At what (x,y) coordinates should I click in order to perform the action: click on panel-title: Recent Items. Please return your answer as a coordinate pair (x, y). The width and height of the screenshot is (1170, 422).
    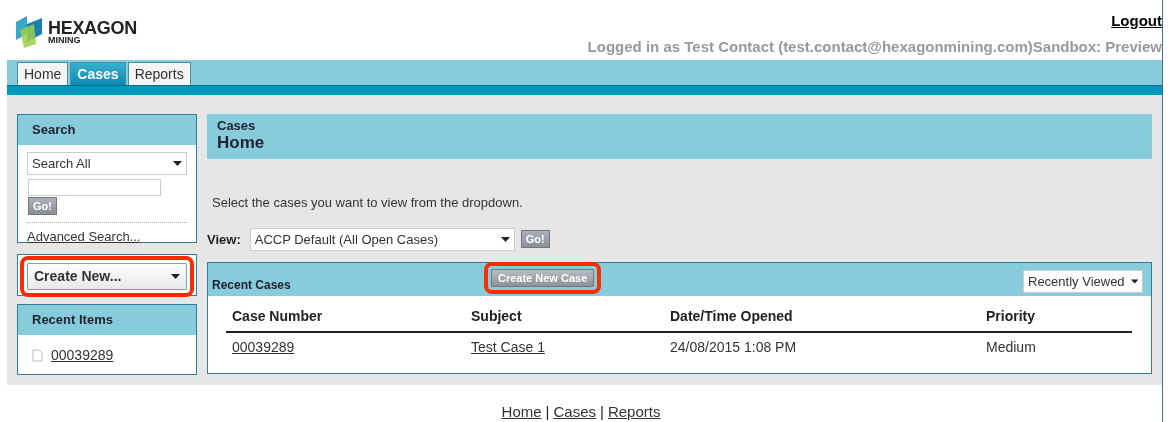
    Looking at the image, I should click on (107, 320).